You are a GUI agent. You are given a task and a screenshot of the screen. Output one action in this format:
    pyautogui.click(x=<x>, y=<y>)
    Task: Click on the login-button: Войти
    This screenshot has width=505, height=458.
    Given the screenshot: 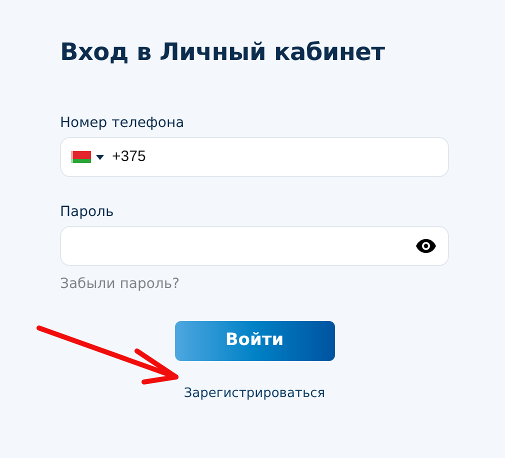 What is the action you would take?
    pyautogui.click(x=254, y=341)
    